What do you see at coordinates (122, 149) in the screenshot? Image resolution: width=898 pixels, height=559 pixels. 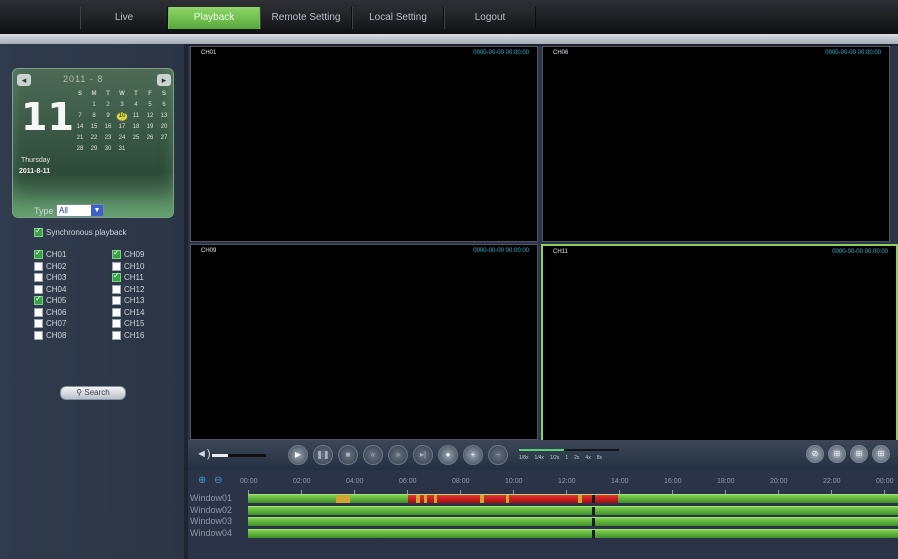 I see `calendar-day: 31` at bounding box center [122, 149].